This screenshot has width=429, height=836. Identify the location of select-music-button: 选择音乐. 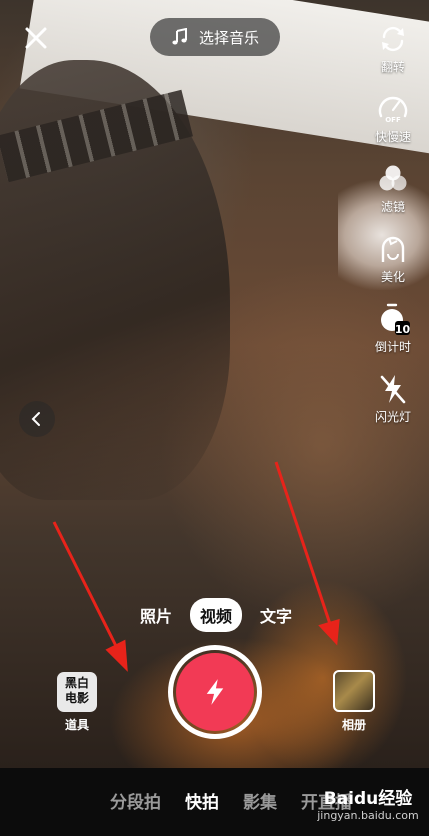
(215, 37).